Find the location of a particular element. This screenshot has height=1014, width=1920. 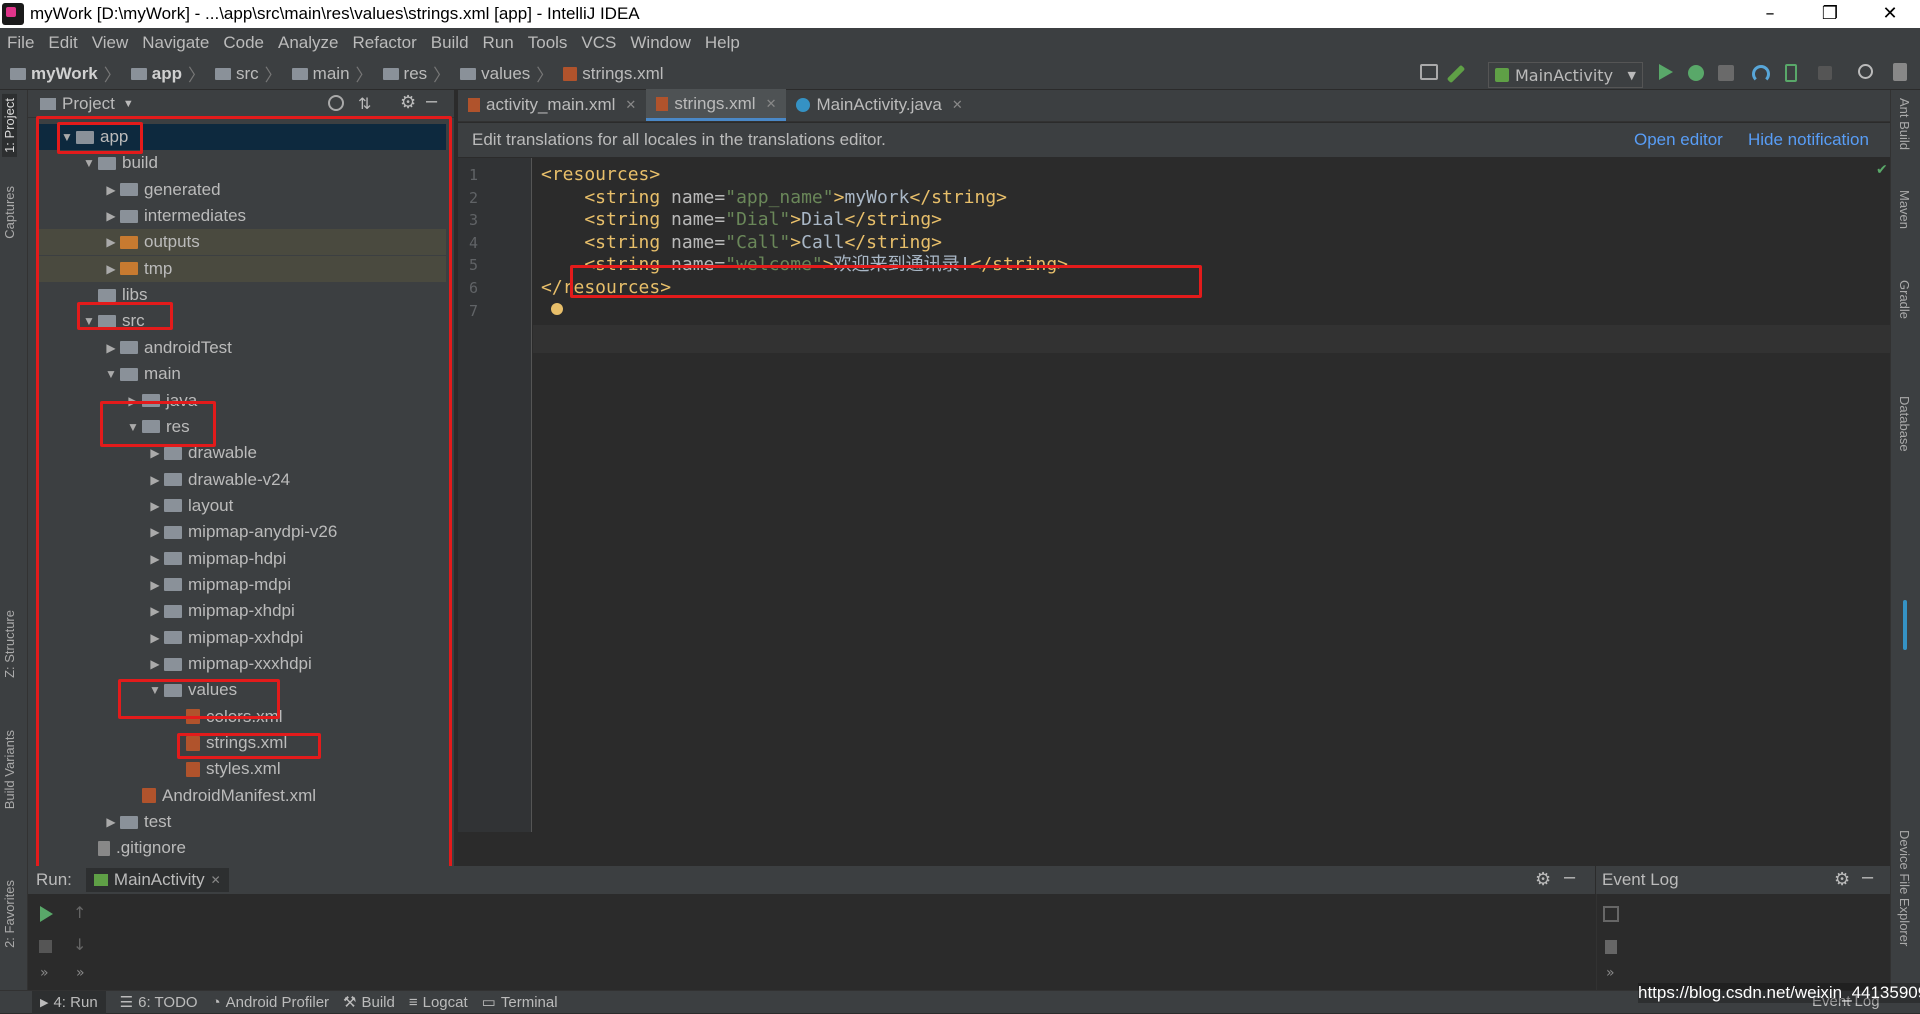

coverage-icon is located at coordinates (1726, 73).